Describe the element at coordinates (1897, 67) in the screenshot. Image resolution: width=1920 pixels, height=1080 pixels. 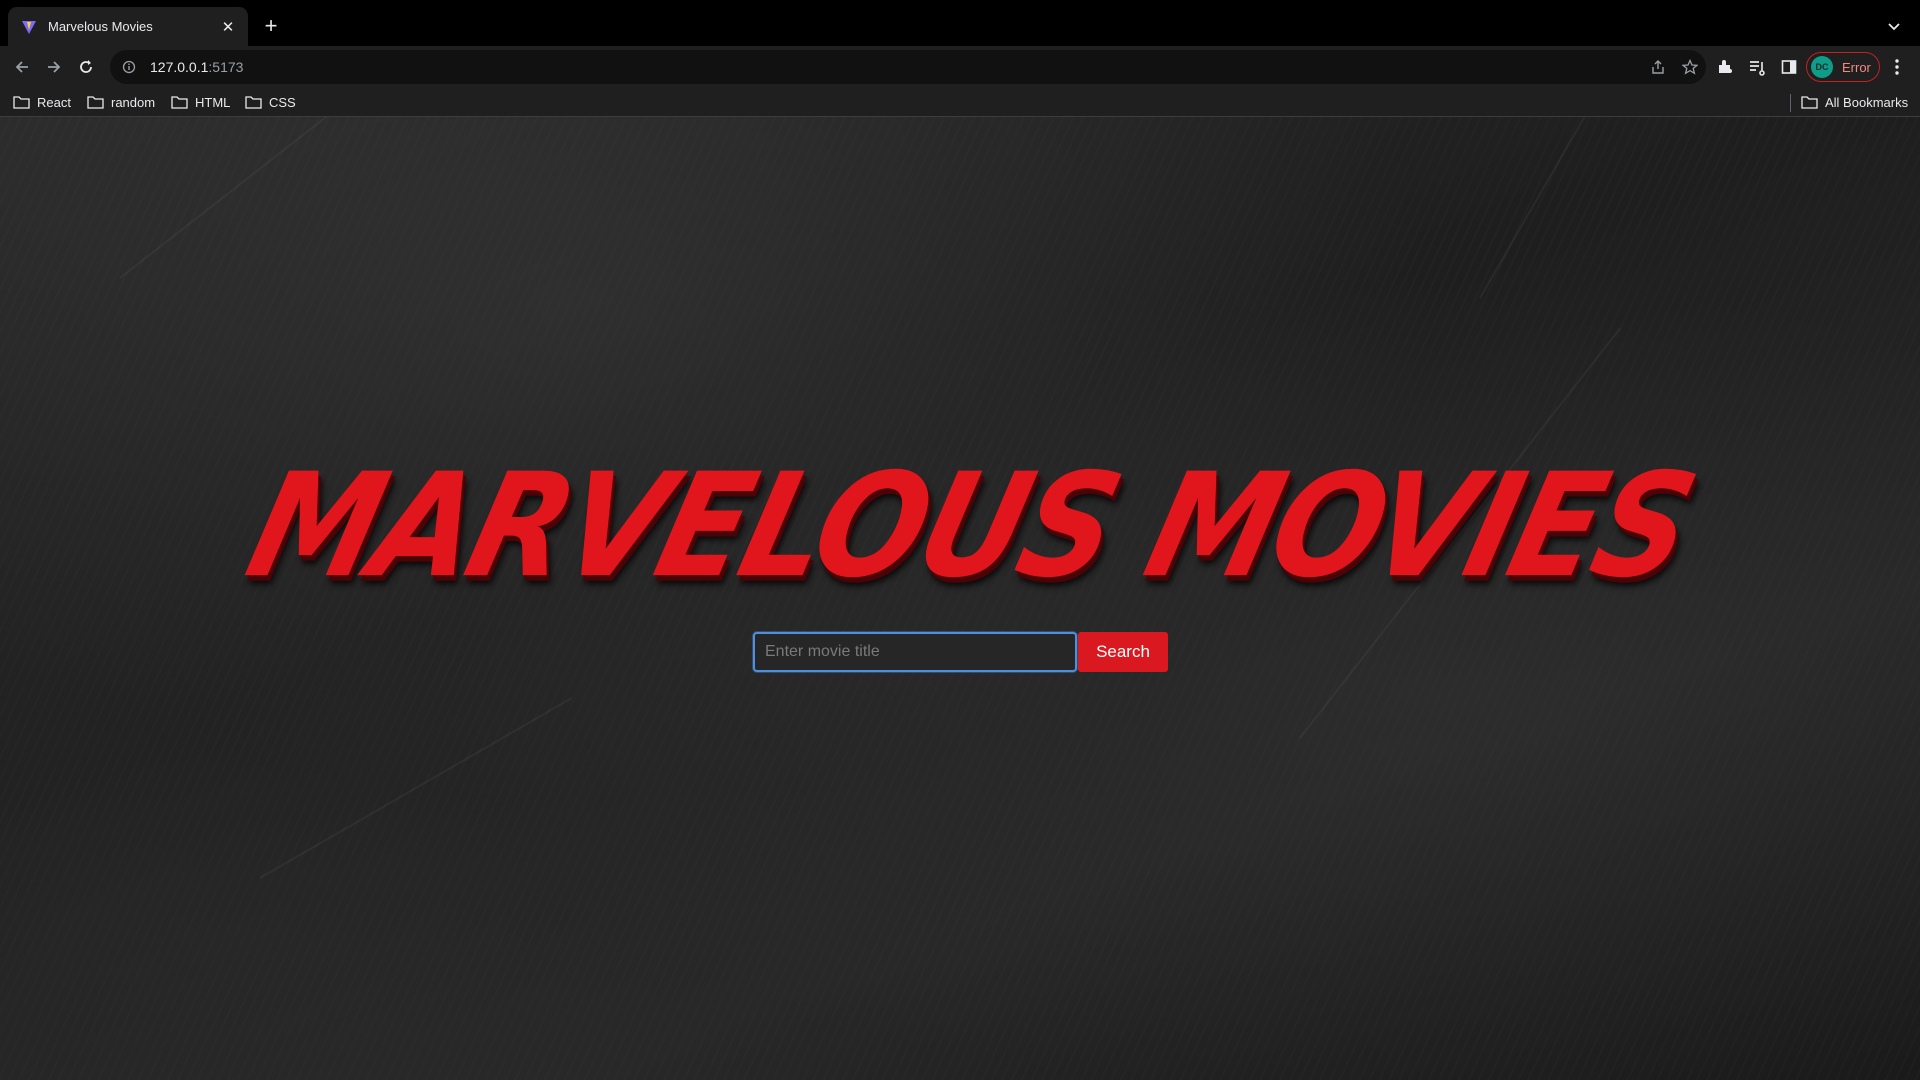
I see `kebab-menu-icon` at that location.